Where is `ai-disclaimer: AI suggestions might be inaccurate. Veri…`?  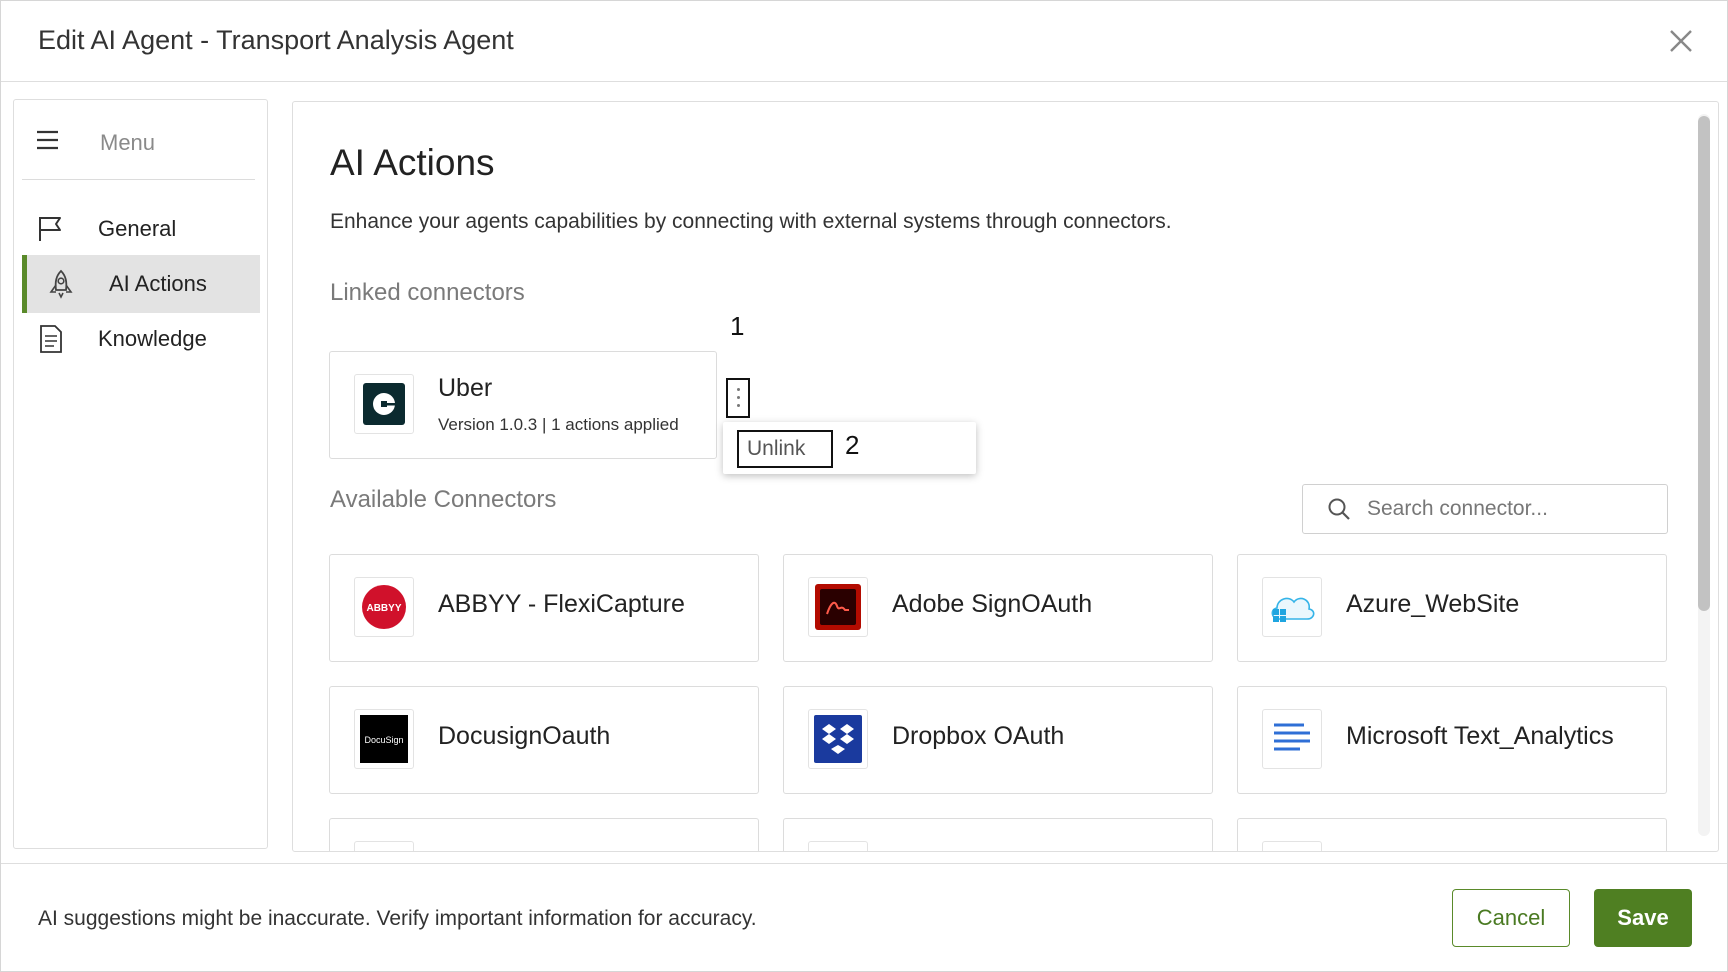 ai-disclaimer: AI suggestions might be inaccurate. Veri… is located at coordinates (397, 918).